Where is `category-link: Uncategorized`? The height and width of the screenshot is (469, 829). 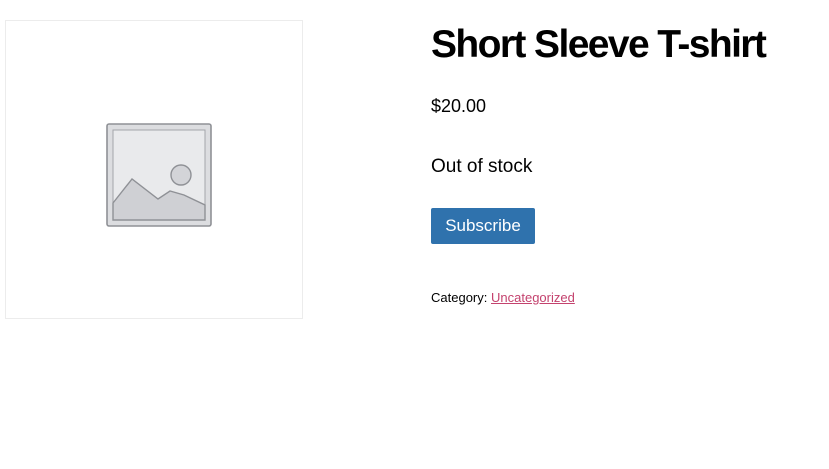
category-link: Uncategorized is located at coordinates (533, 297).